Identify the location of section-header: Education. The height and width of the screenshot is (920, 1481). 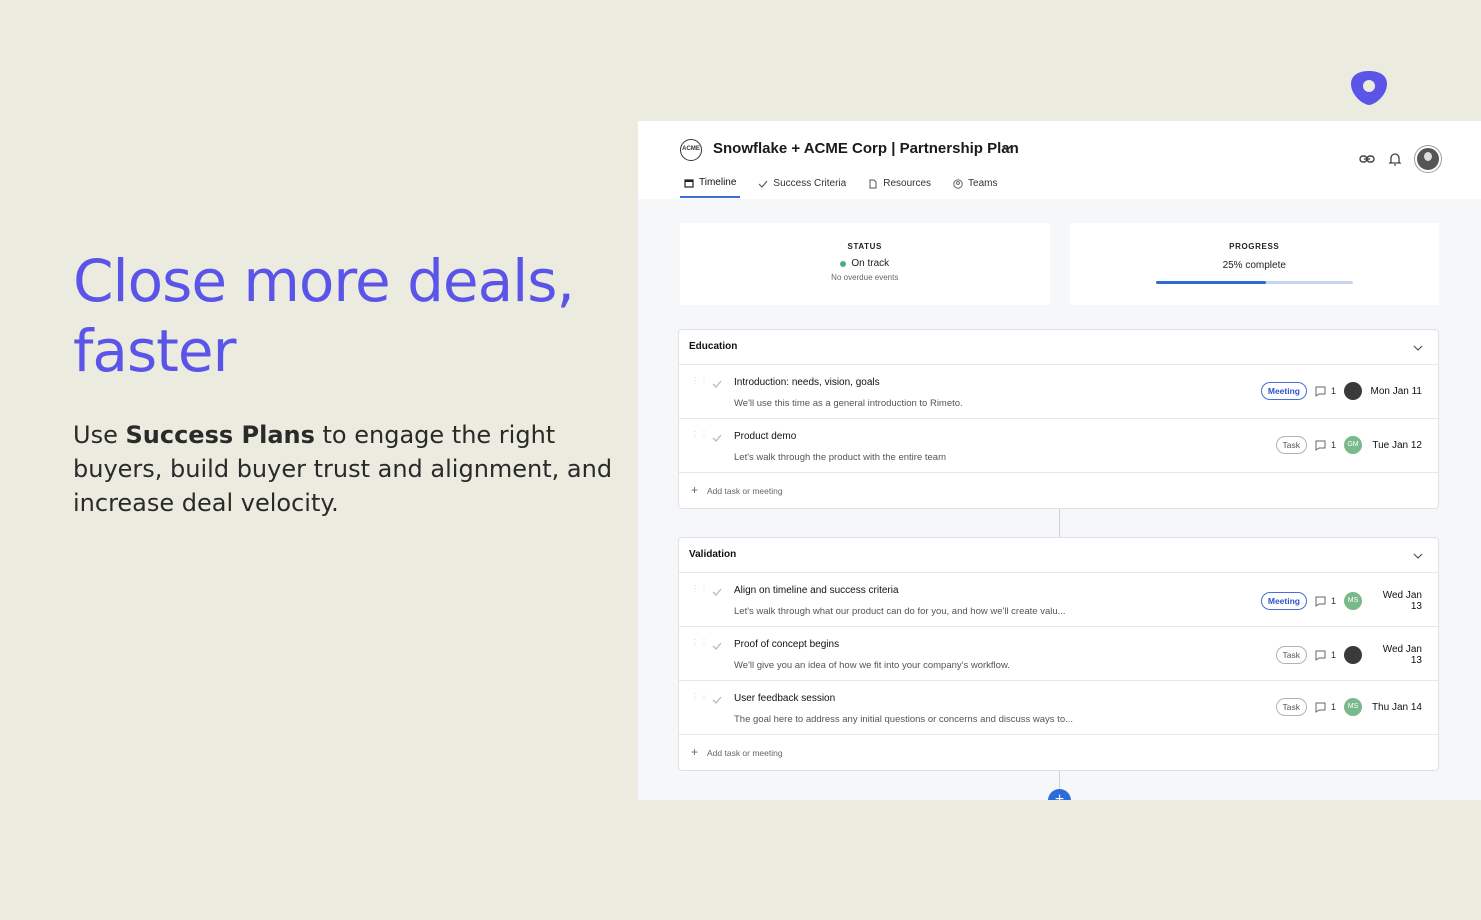
(1058, 347).